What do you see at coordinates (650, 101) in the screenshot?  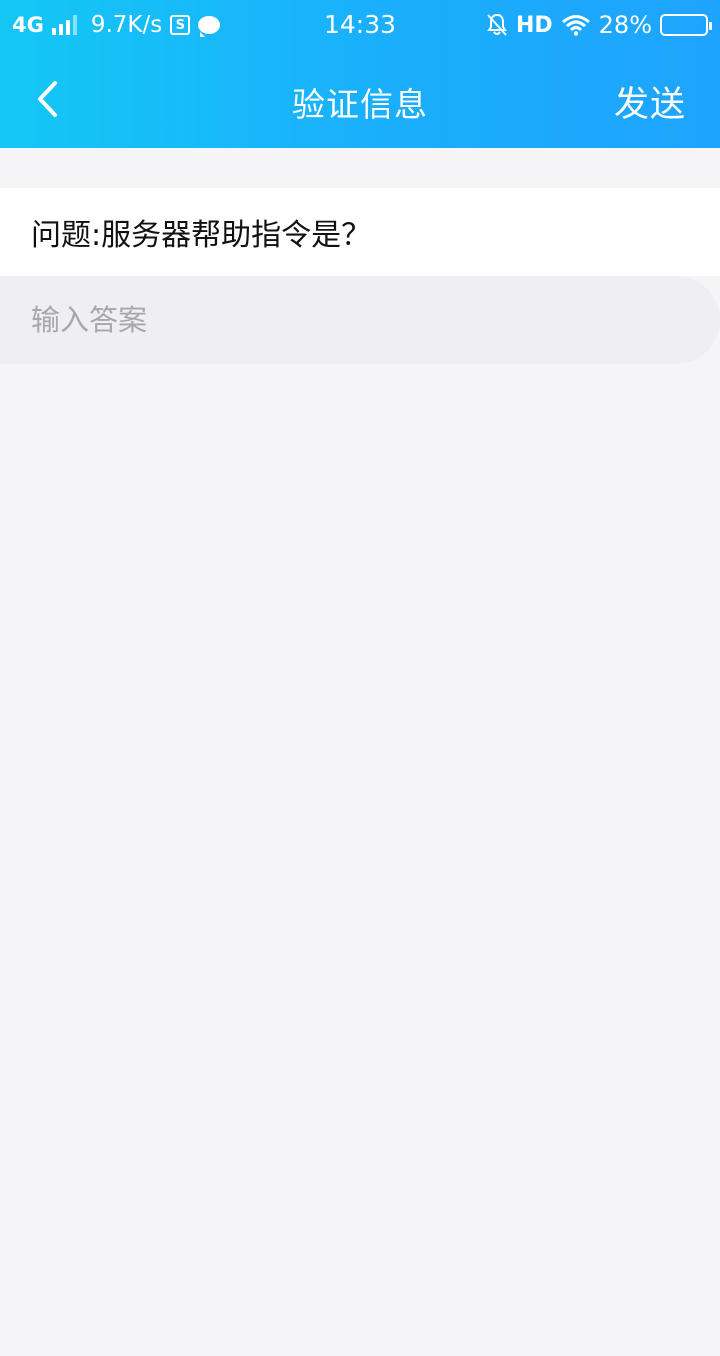 I see `send-button: 发送` at bounding box center [650, 101].